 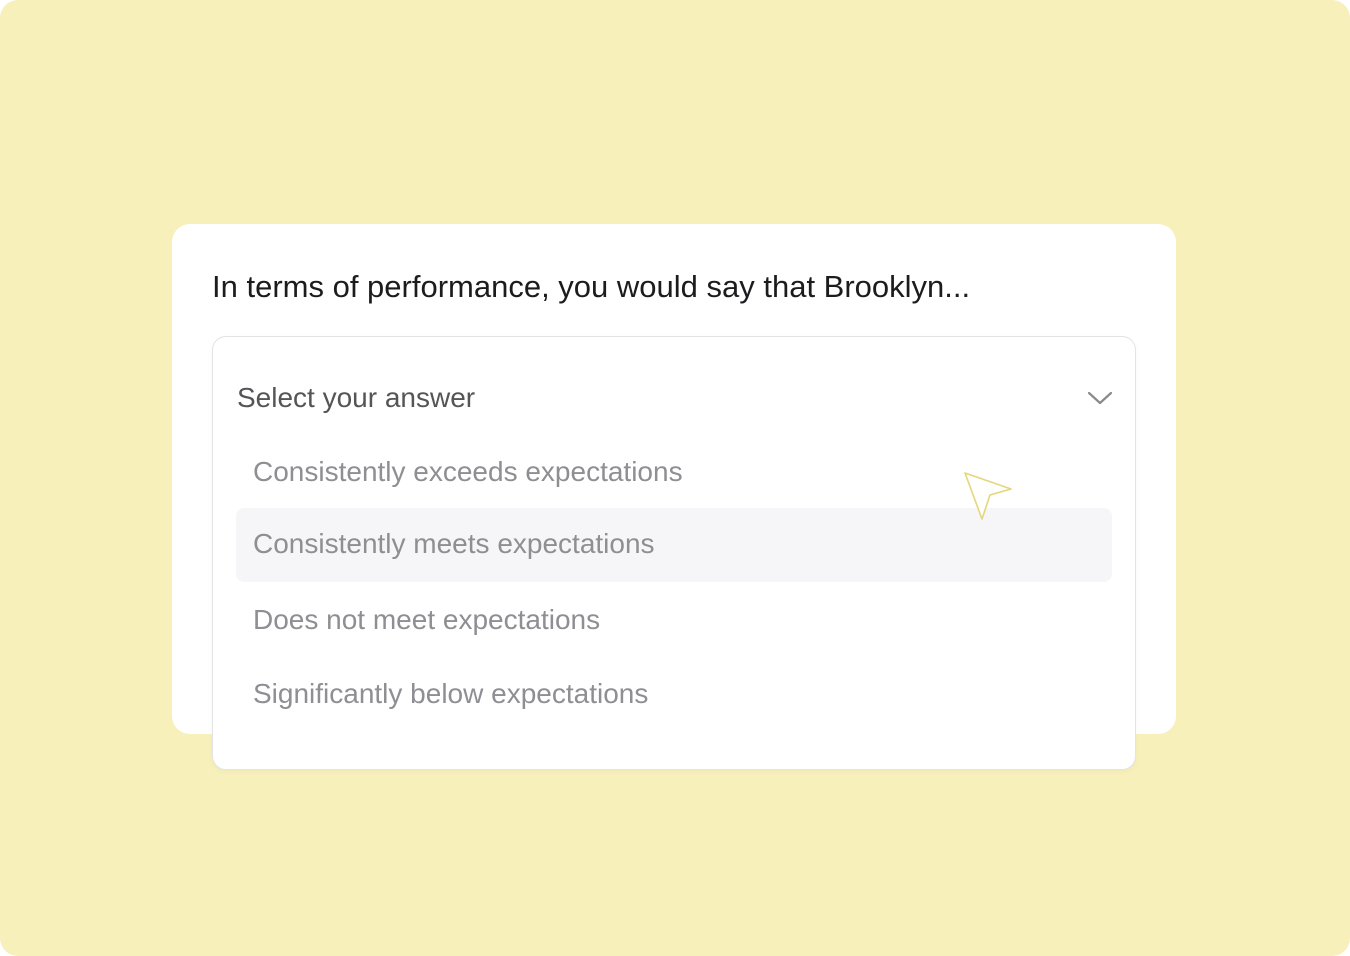 I want to click on dropdown-placeholder: Select your answer, so click(x=356, y=398).